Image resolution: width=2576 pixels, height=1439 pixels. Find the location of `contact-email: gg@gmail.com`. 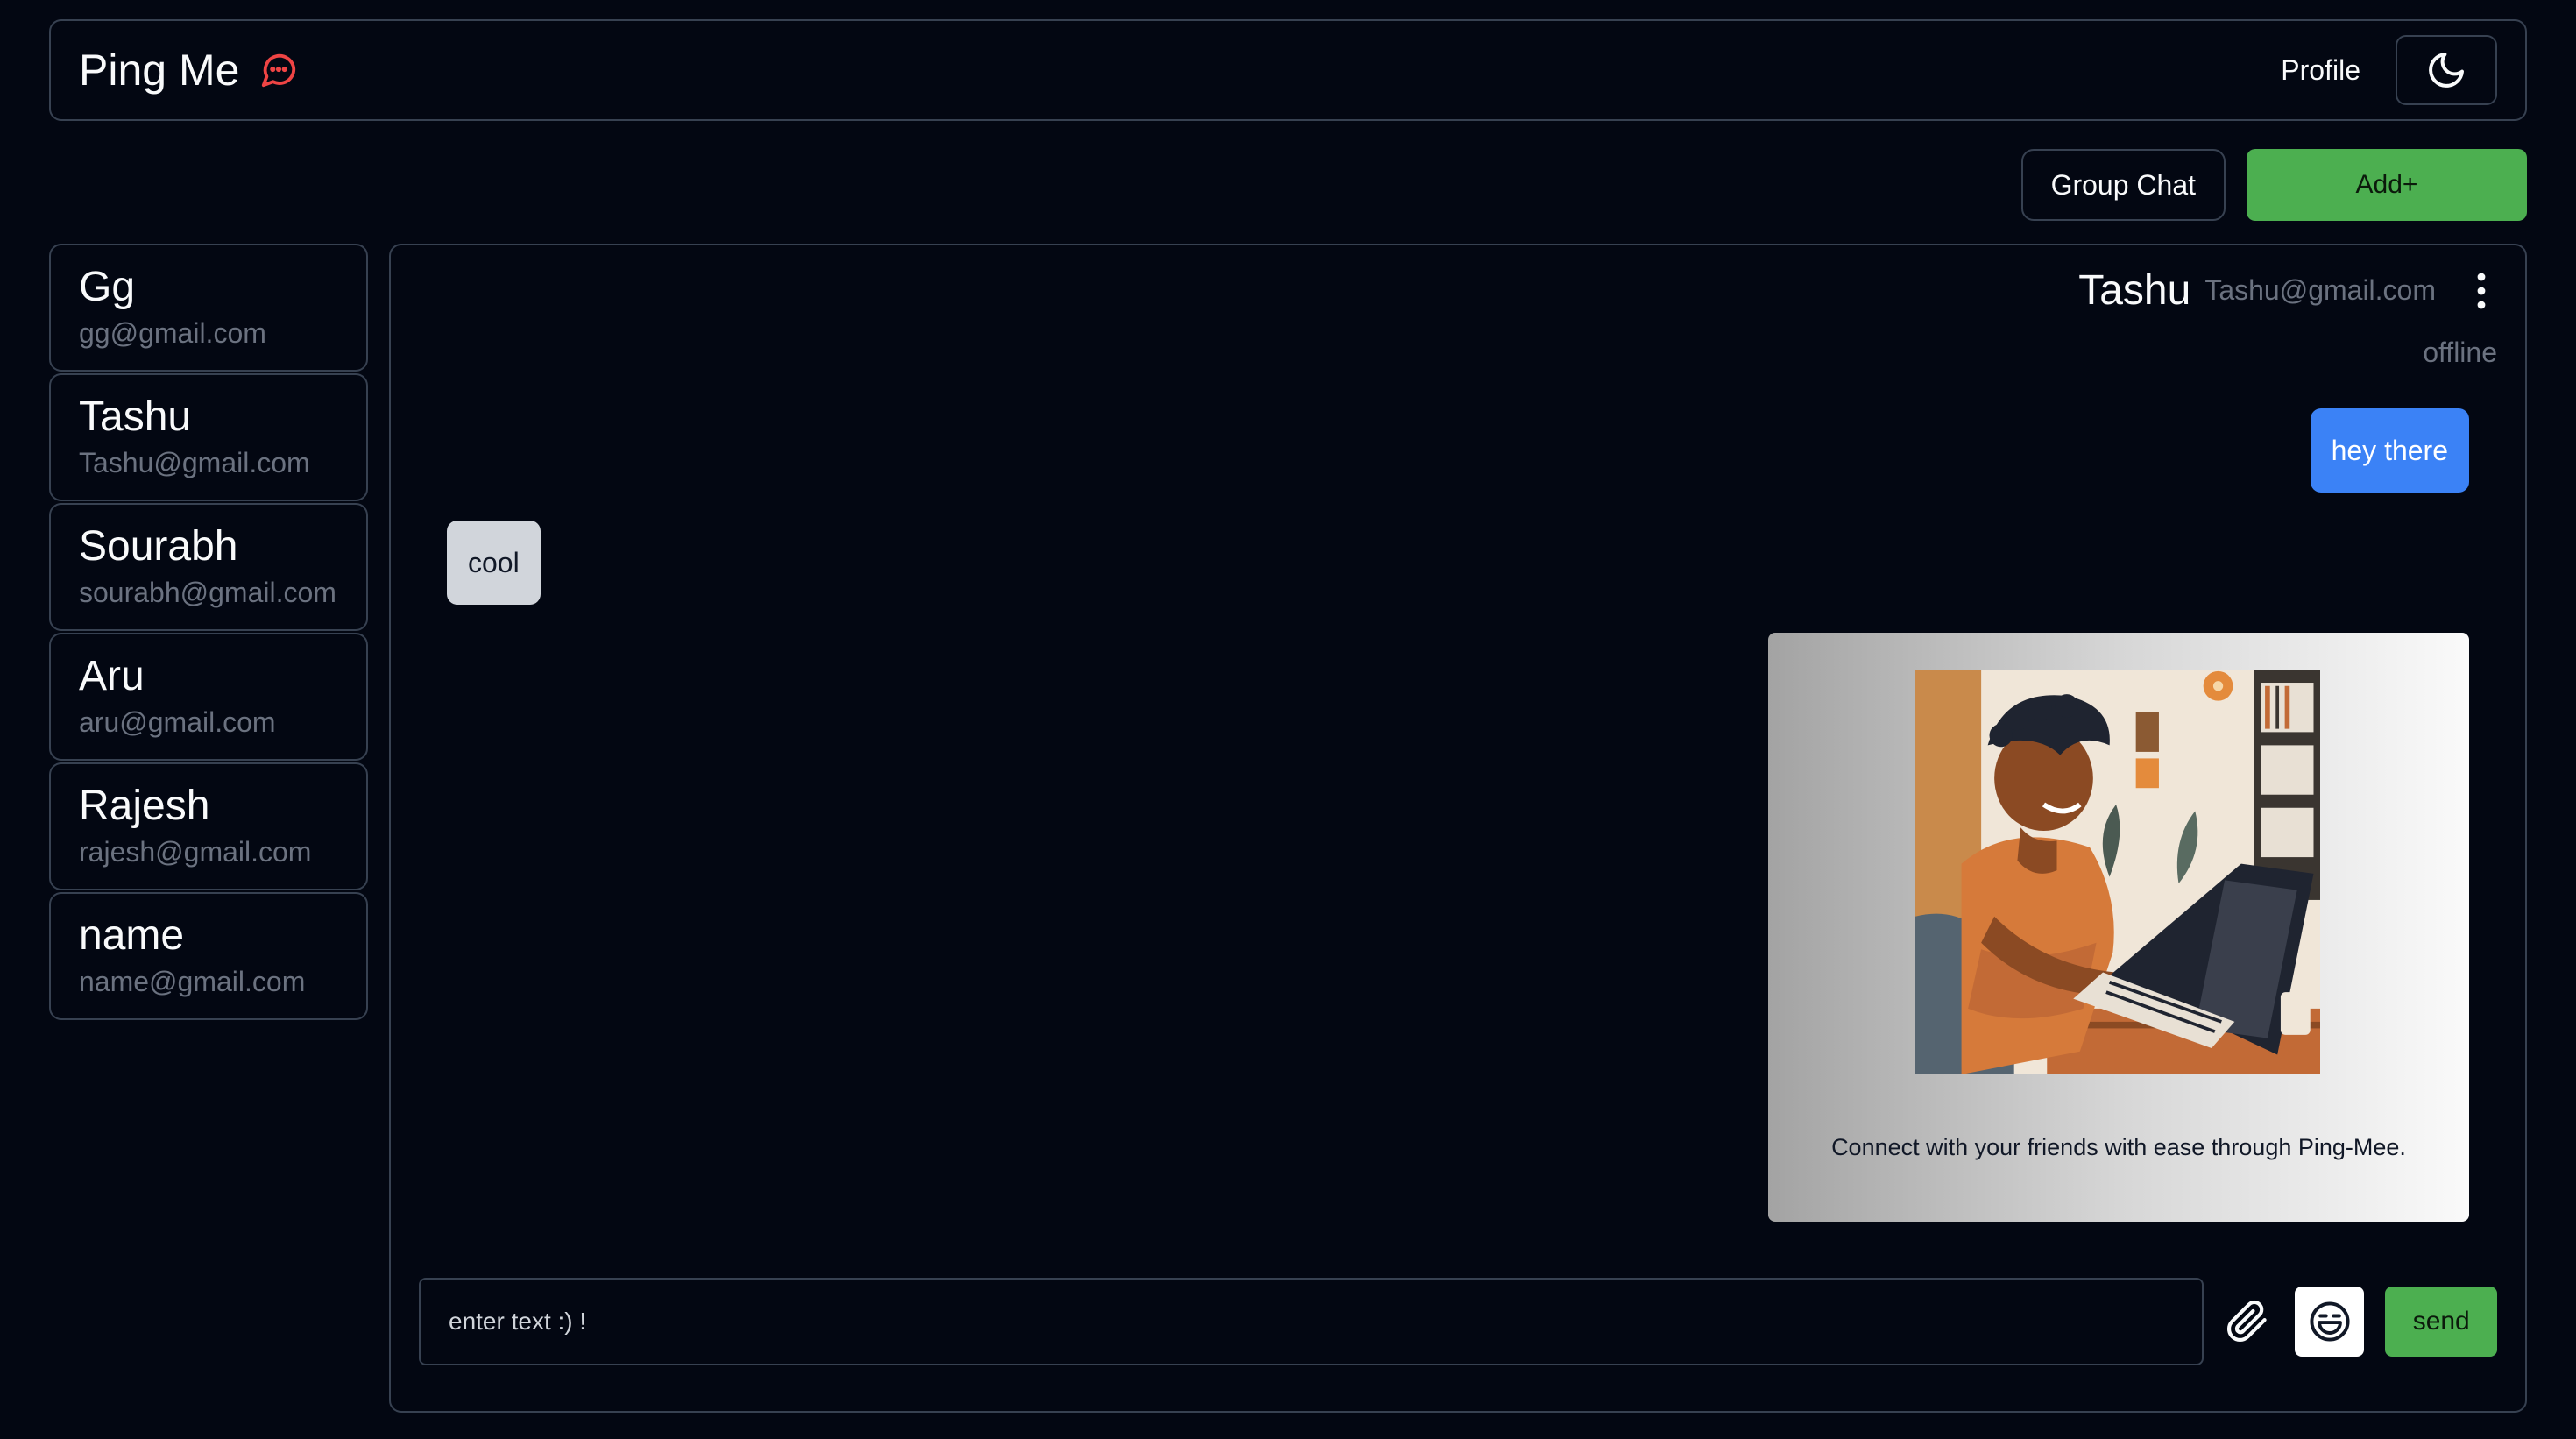

contact-email: gg@gmail.com is located at coordinates (172, 333).